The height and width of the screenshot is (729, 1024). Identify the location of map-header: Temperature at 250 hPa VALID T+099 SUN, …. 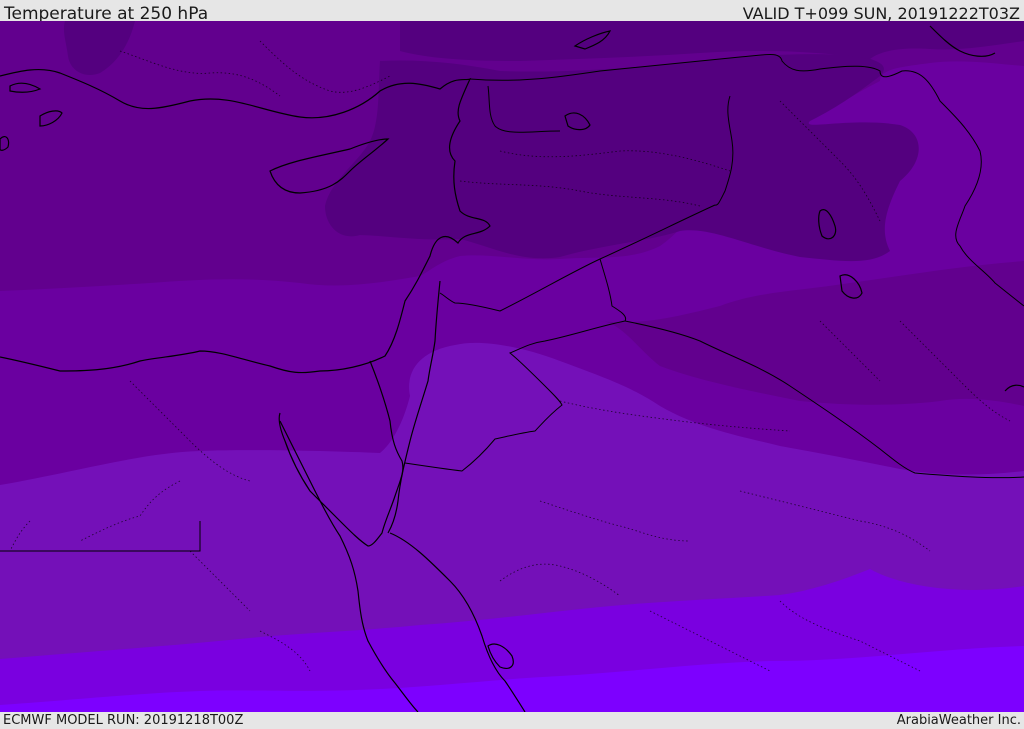
(512, 12).